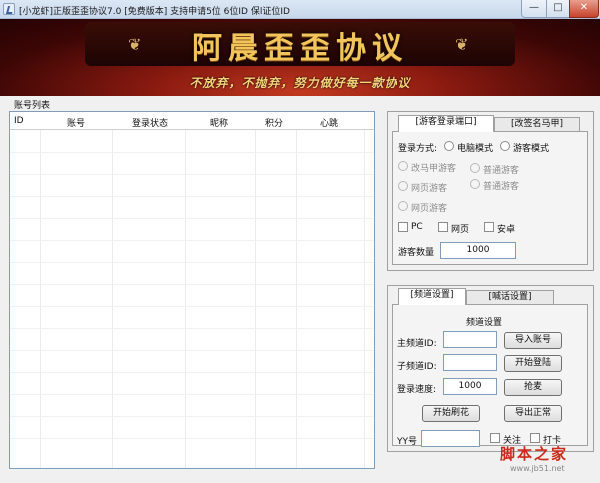  What do you see at coordinates (429, 189) in the screenshot?
I see `web-guest-label: 网页游客` at bounding box center [429, 189].